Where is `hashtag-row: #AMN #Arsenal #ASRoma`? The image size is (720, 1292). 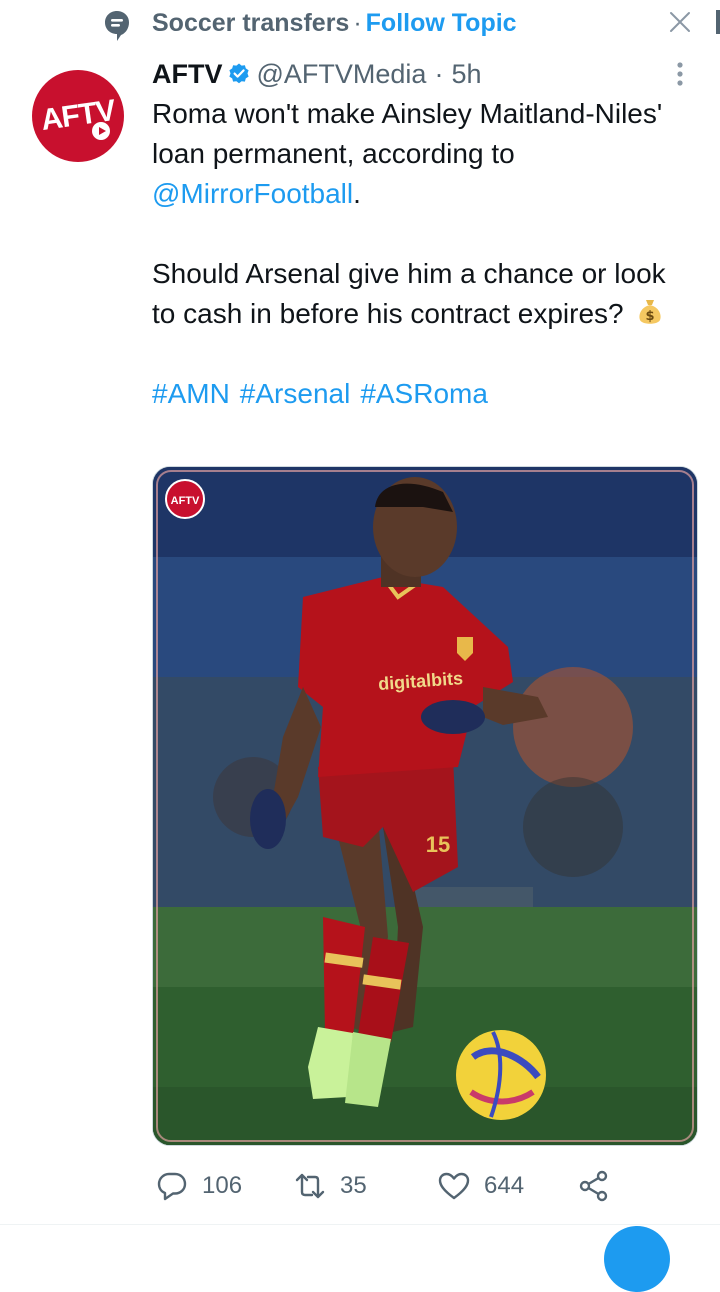
hashtag-row: #AMN #Arsenal #ASRoma is located at coordinates (412, 394).